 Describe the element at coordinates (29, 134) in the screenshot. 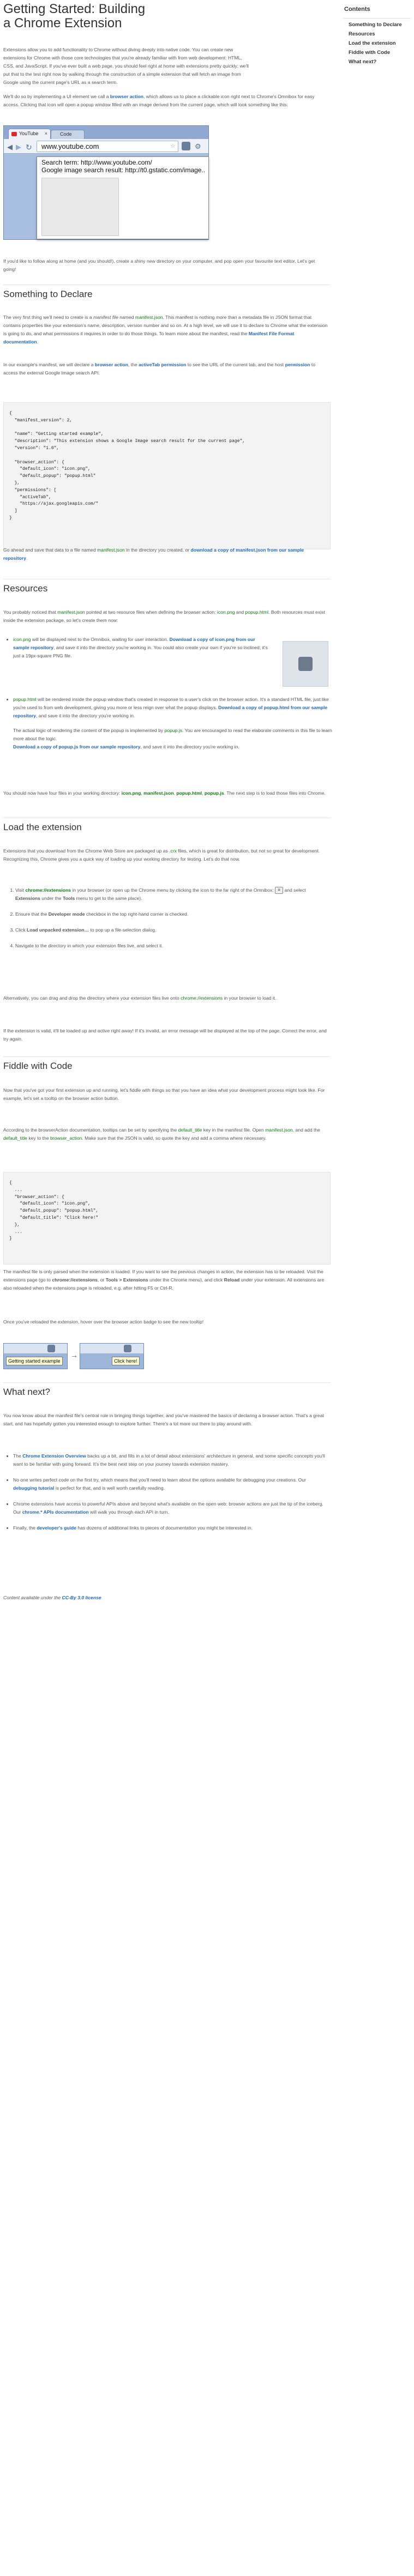

I see `browser-tab-youtube: YouTube ×` at that location.